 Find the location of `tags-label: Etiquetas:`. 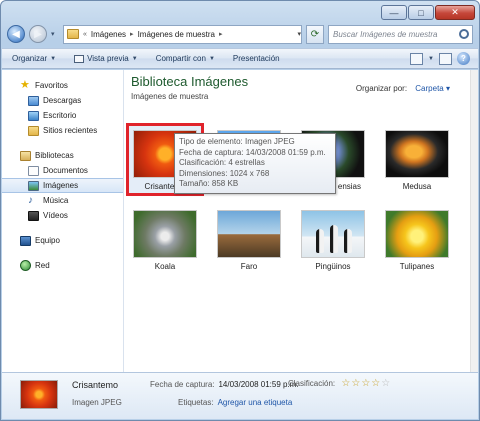

tags-label: Etiquetas: is located at coordinates (196, 402).